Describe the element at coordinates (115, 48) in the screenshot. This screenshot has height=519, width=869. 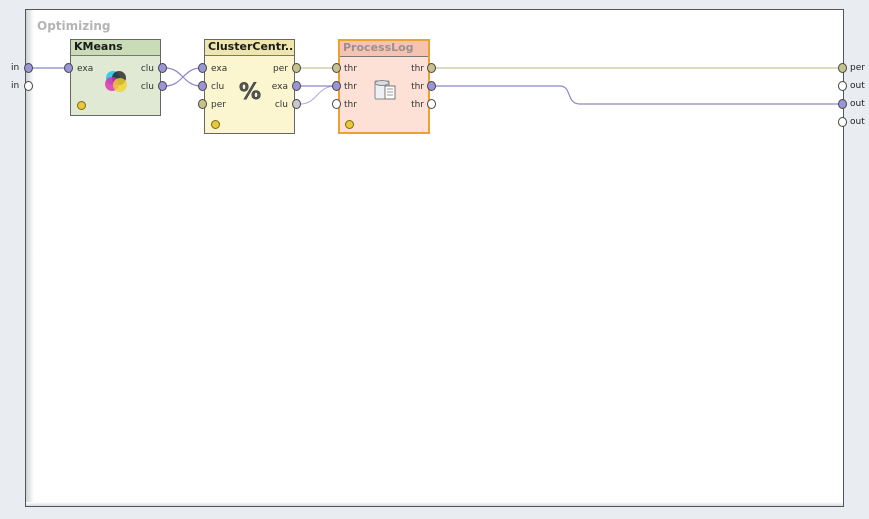
I see `operator-title: KMeans` at that location.